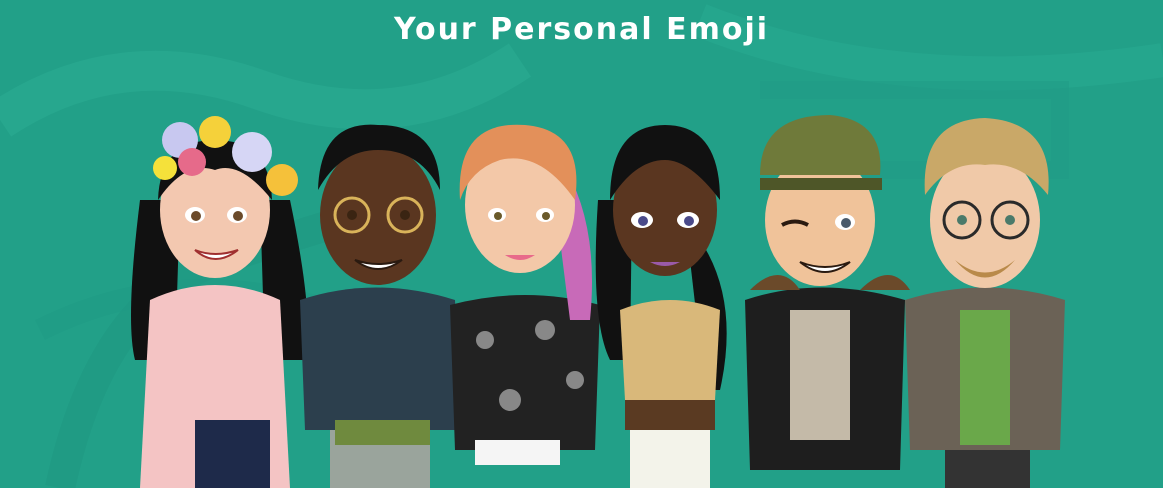 Image resolution: width=1163 pixels, height=488 pixels. What do you see at coordinates (827, 292) in the screenshot?
I see `avatar-cap-winking-man` at bounding box center [827, 292].